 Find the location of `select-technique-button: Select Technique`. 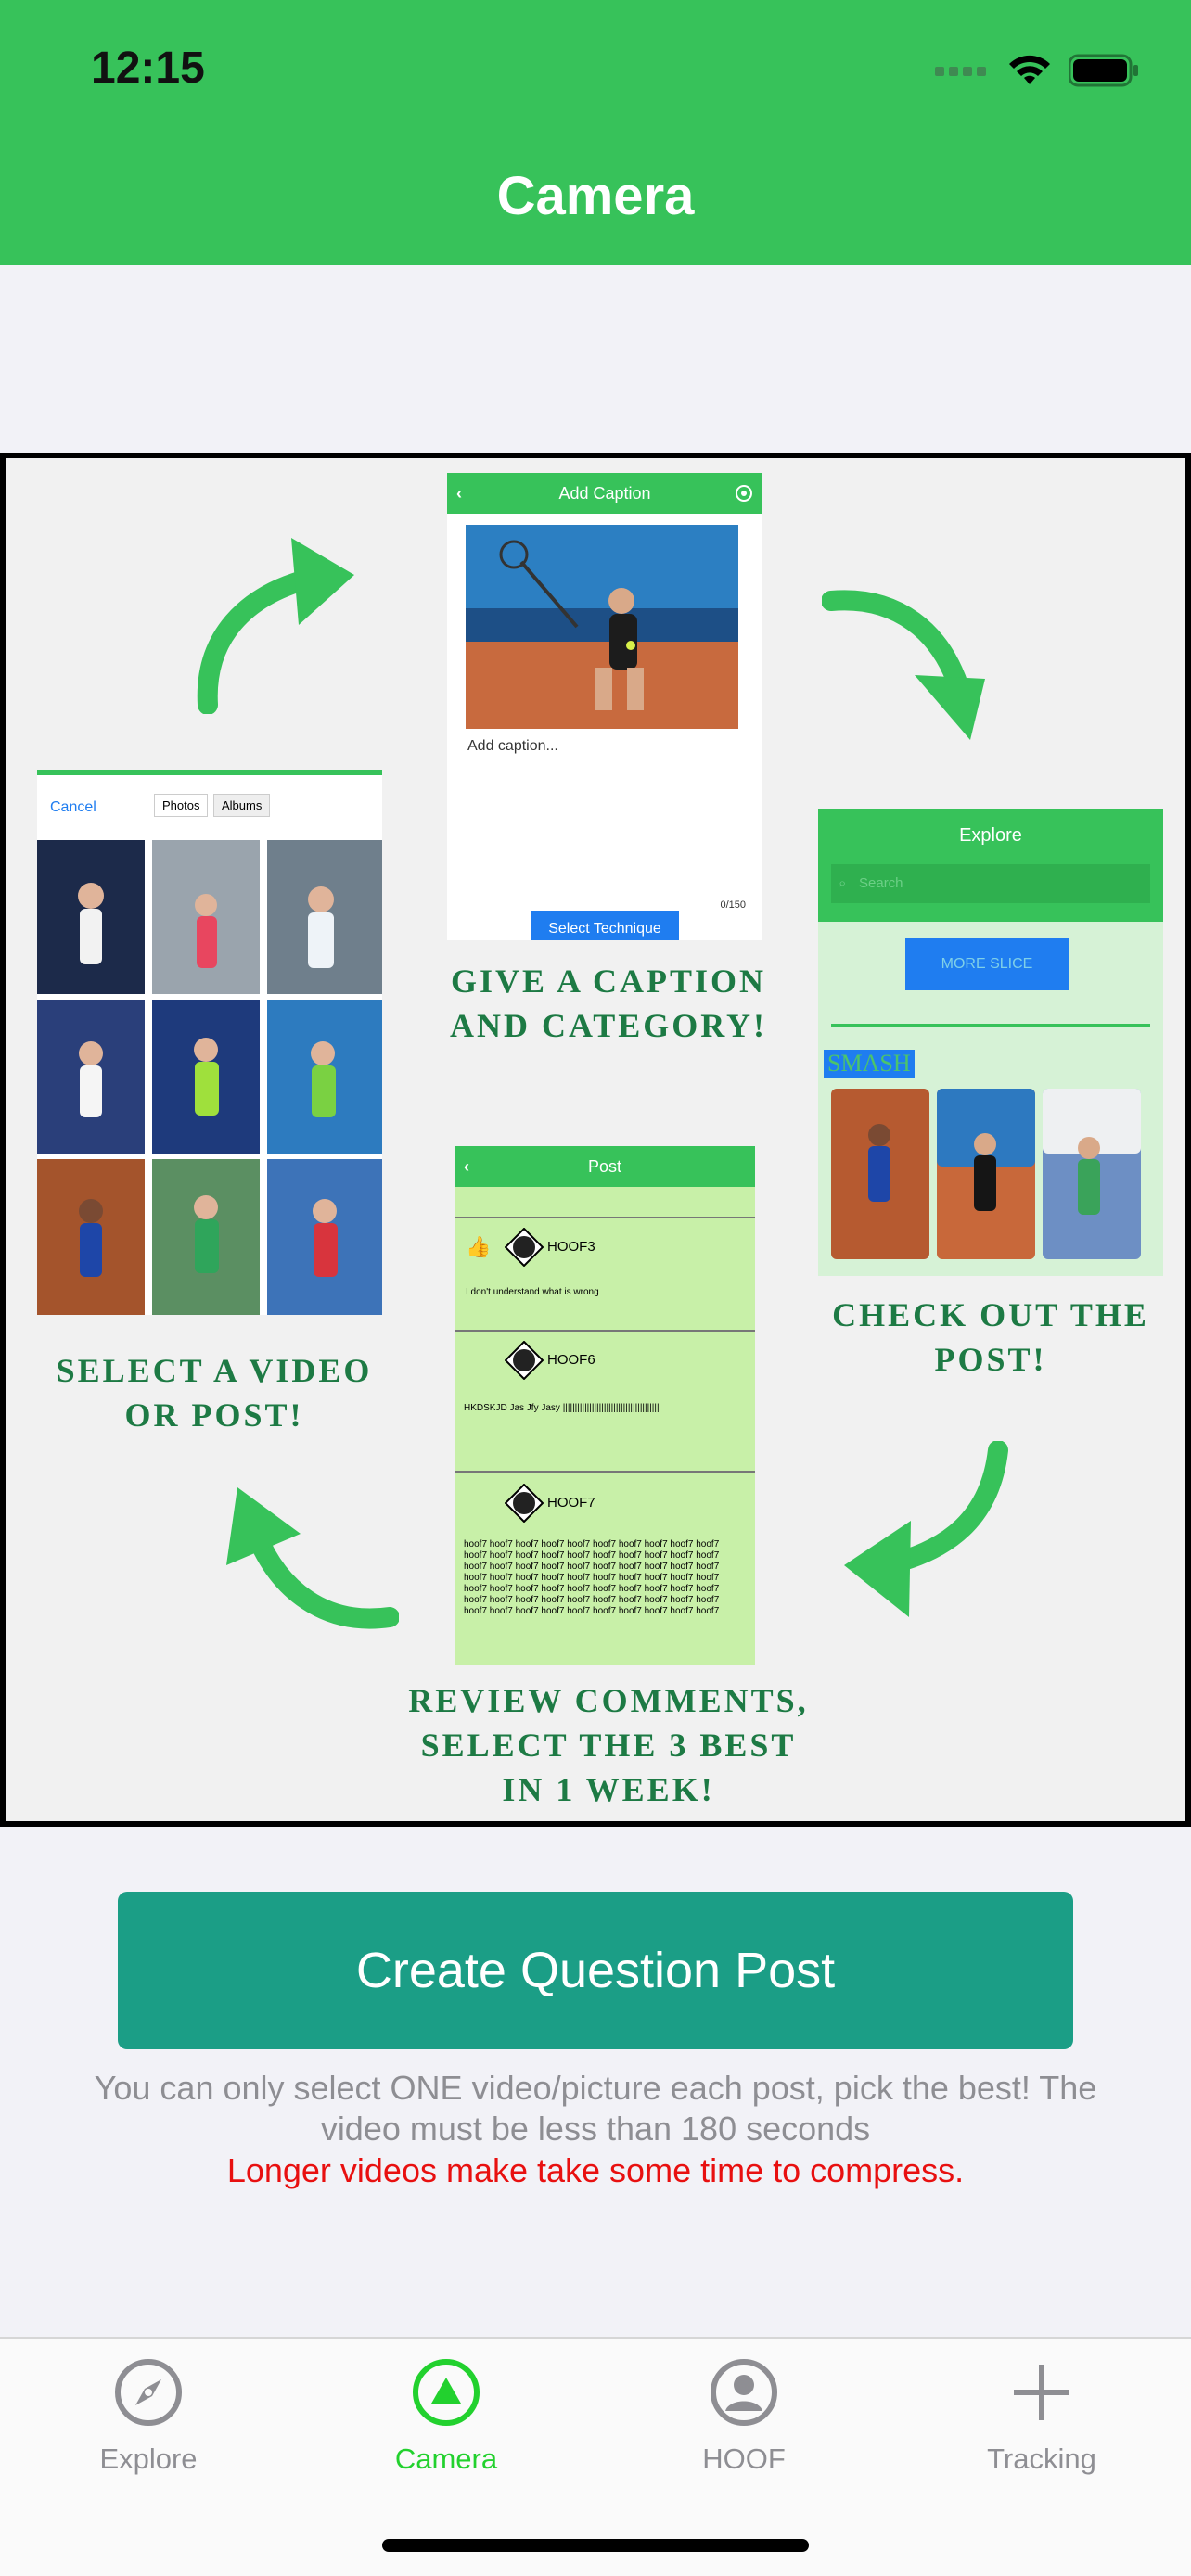

select-technique-button: Select Technique is located at coordinates (605, 926).